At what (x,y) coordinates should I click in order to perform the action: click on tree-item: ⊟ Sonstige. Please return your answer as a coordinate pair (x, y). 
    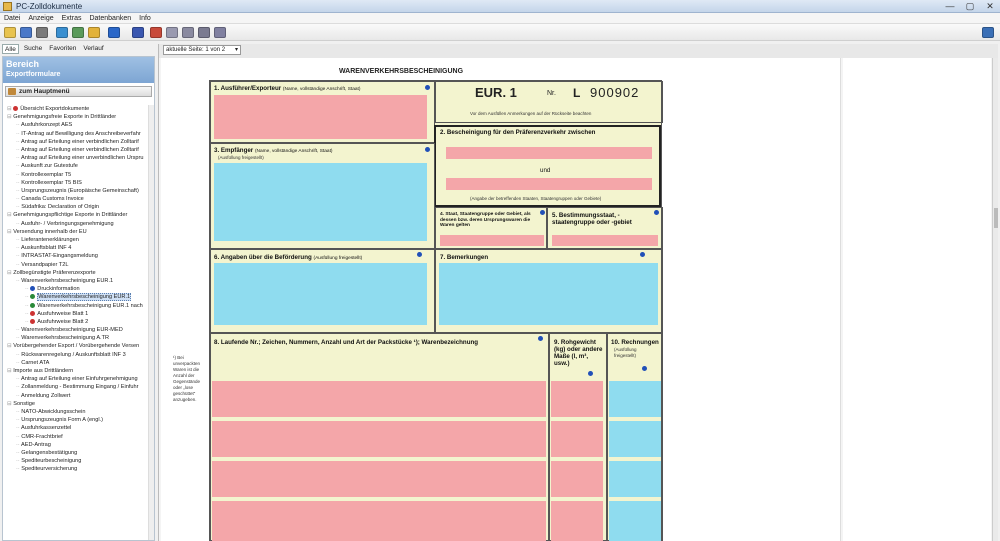
    Looking at the image, I should click on (79, 404).